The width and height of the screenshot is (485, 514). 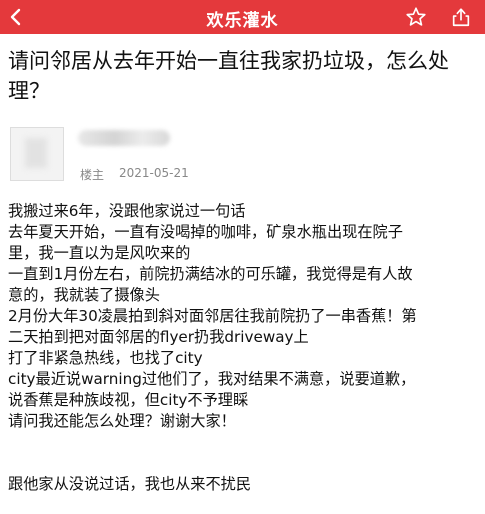 I want to click on avatar-image, so click(x=36, y=153).